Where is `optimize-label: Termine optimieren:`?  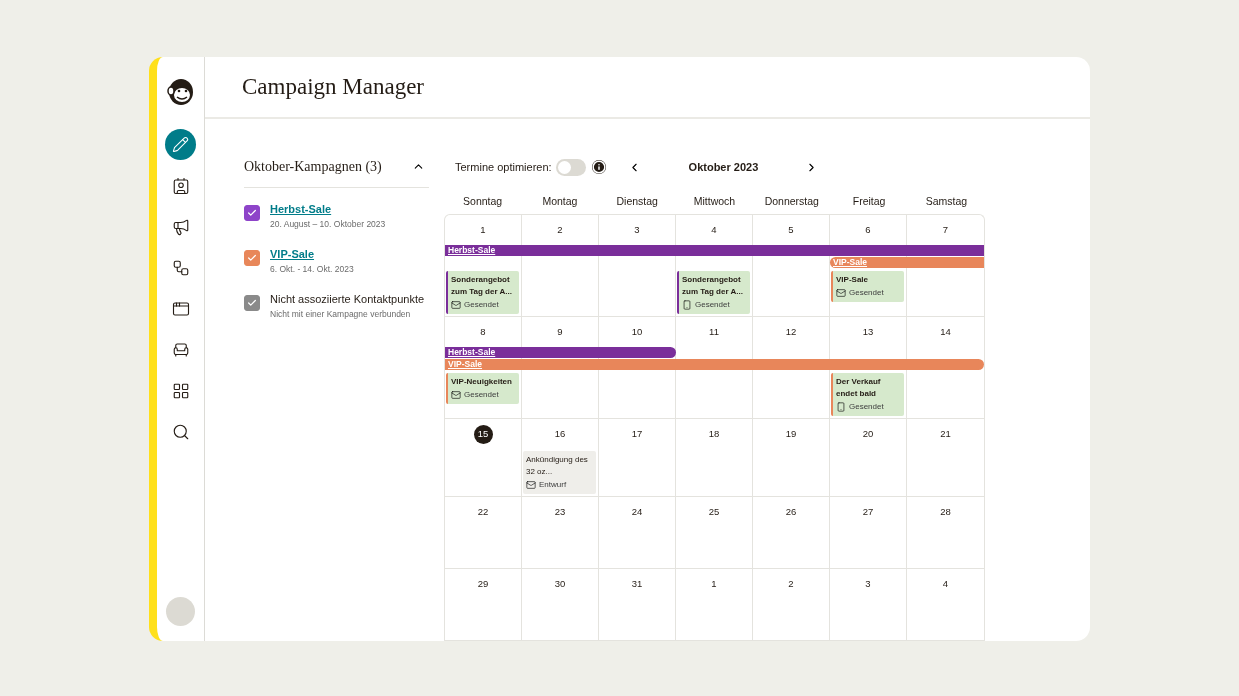 optimize-label: Termine optimieren: is located at coordinates (503, 167).